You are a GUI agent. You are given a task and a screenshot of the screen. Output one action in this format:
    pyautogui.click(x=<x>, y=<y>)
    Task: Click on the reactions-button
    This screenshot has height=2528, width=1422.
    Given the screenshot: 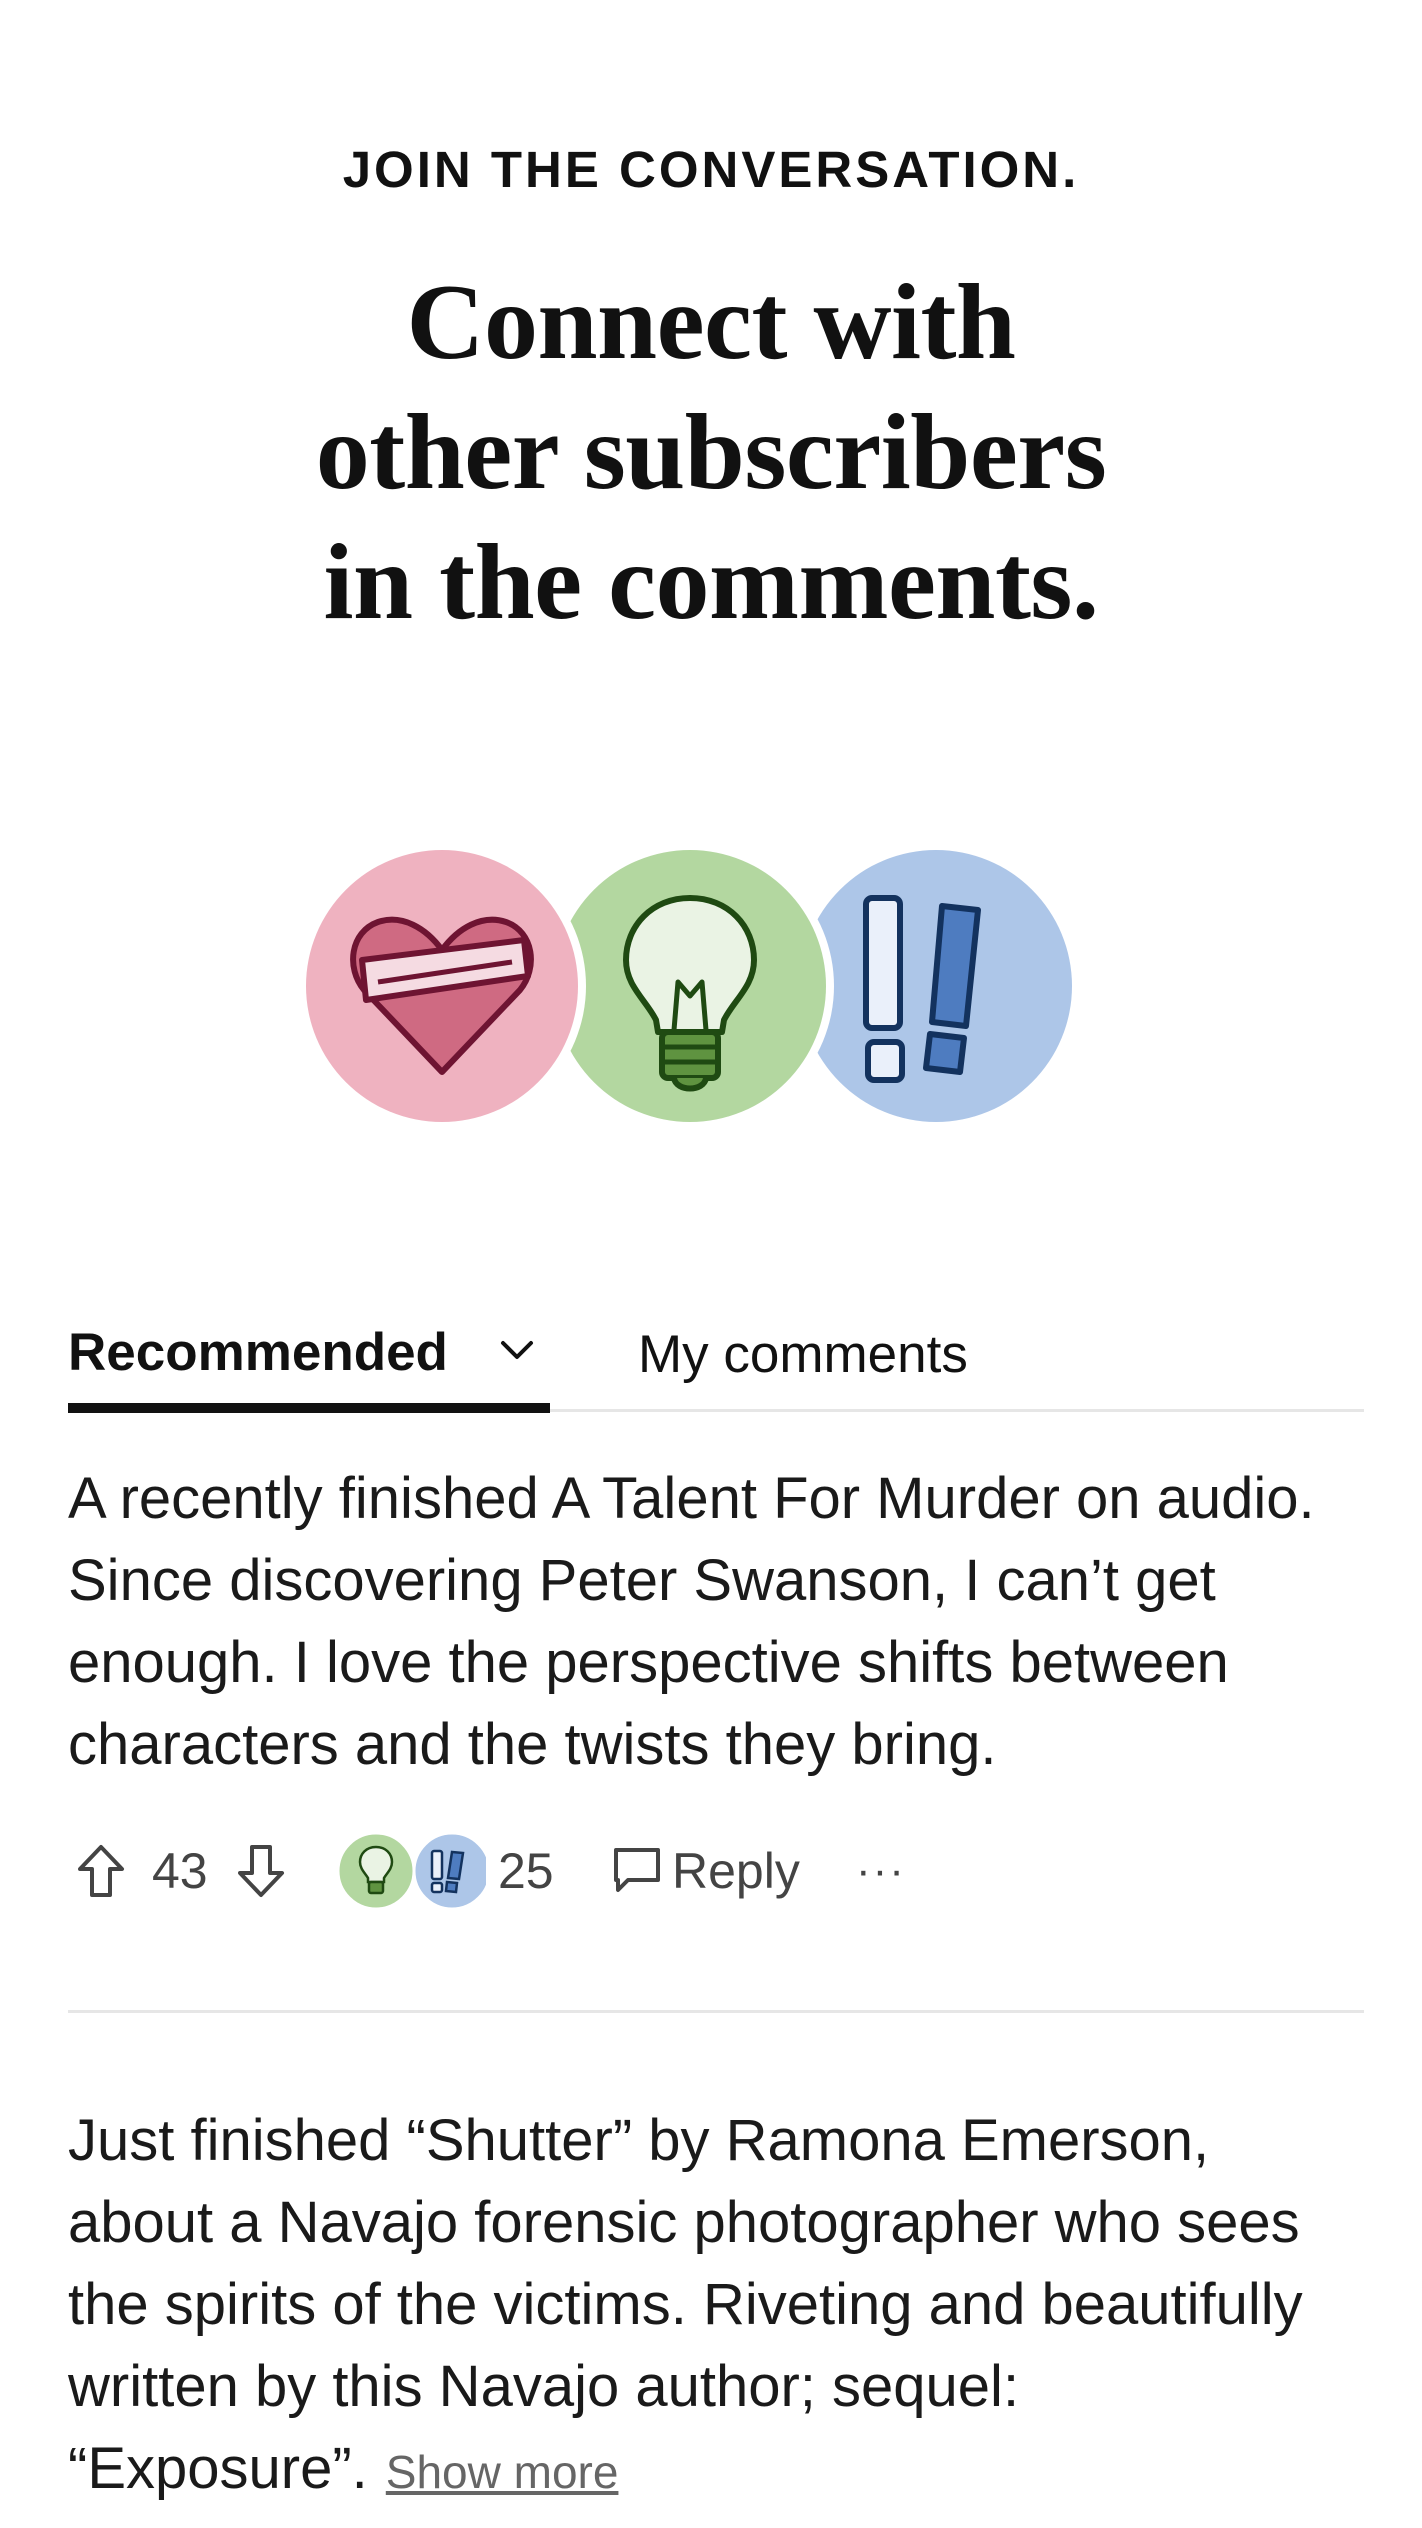 What is the action you would take?
    pyautogui.click(x=411, y=1871)
    